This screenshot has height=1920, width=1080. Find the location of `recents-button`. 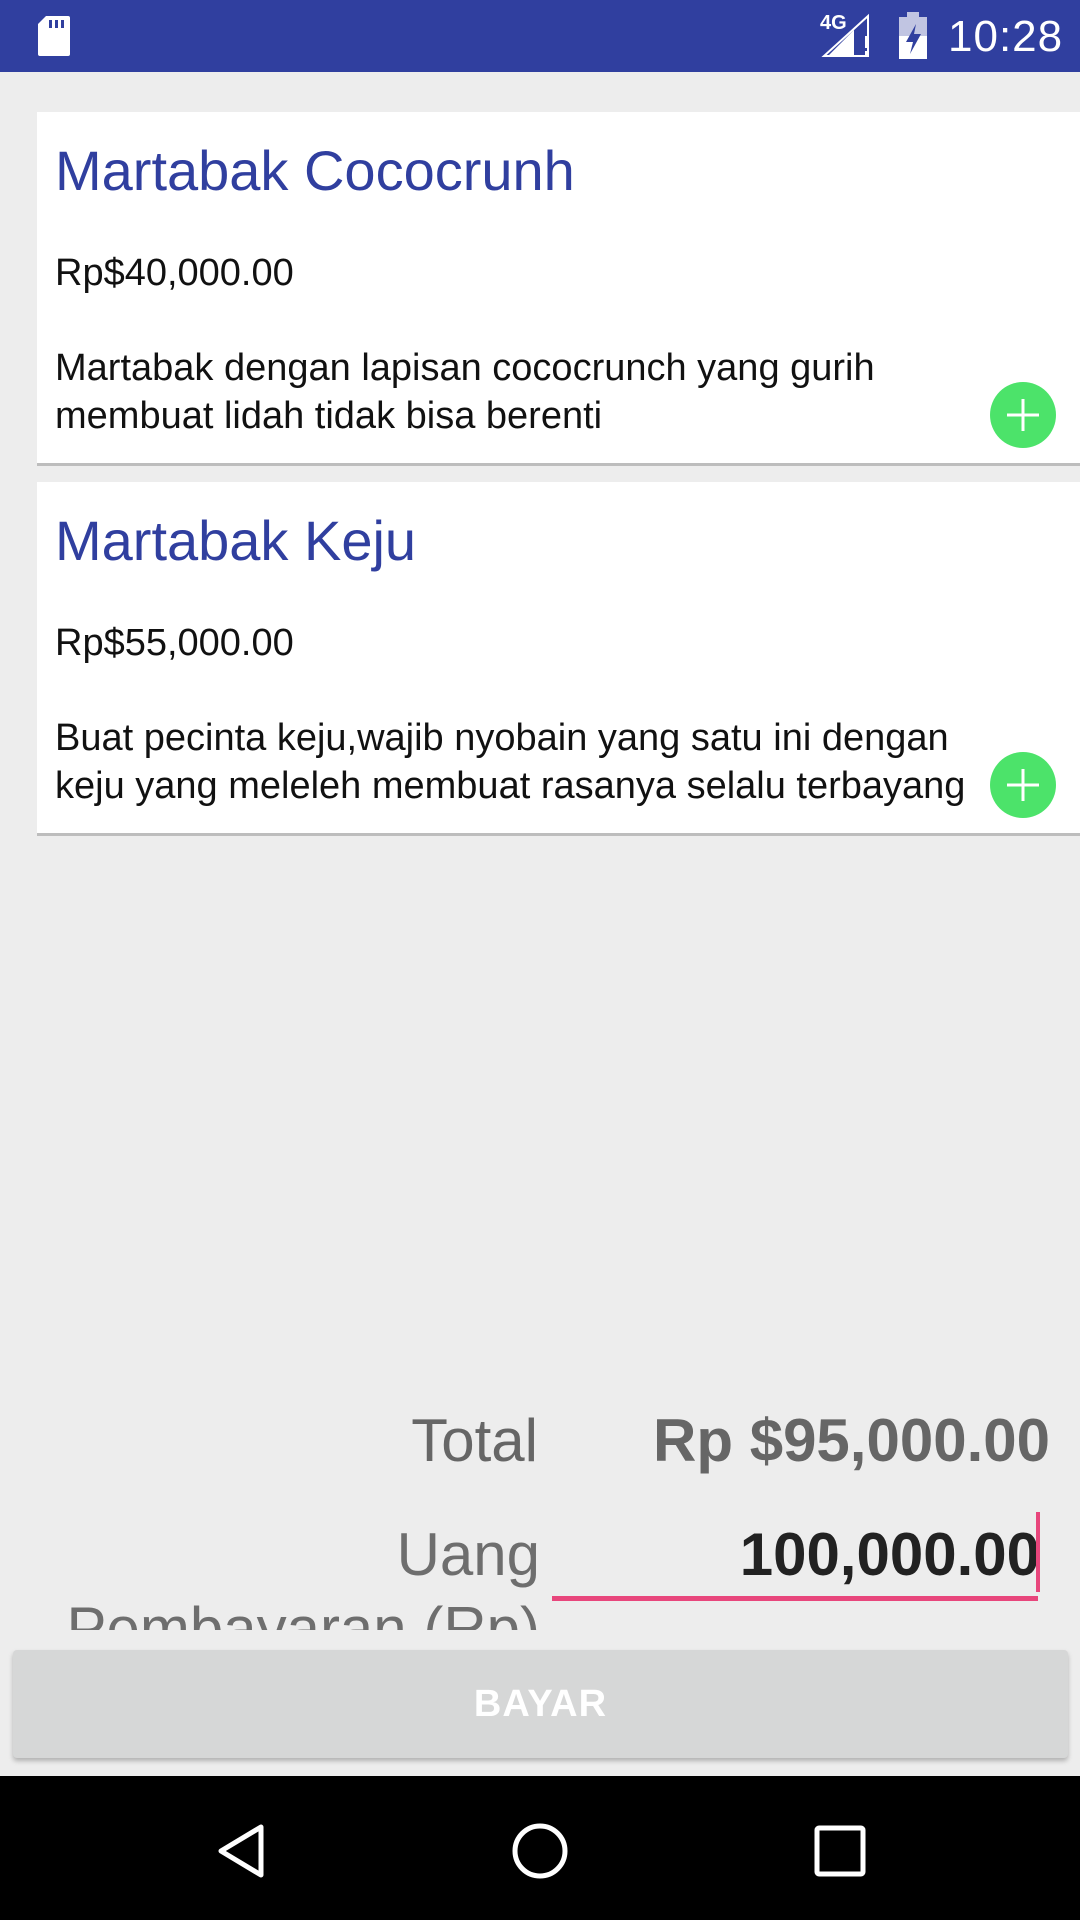

recents-button is located at coordinates (840, 1851).